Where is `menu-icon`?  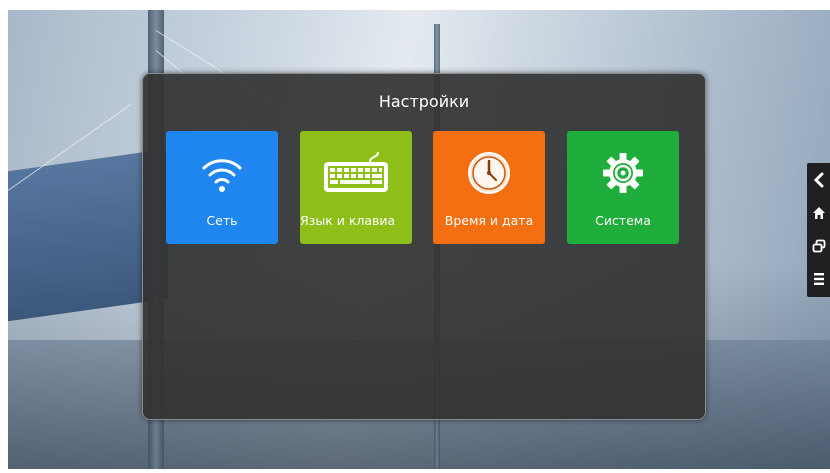
menu-icon is located at coordinates (818, 279).